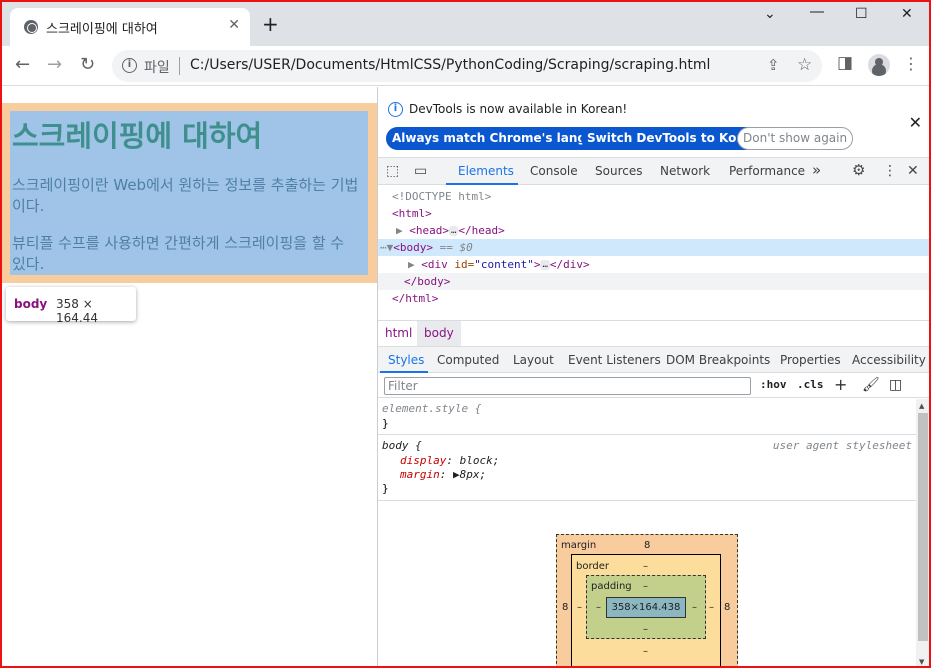 Image resolution: width=931 pixels, height=668 pixels. I want to click on breadcrumb-body: body, so click(439, 333).